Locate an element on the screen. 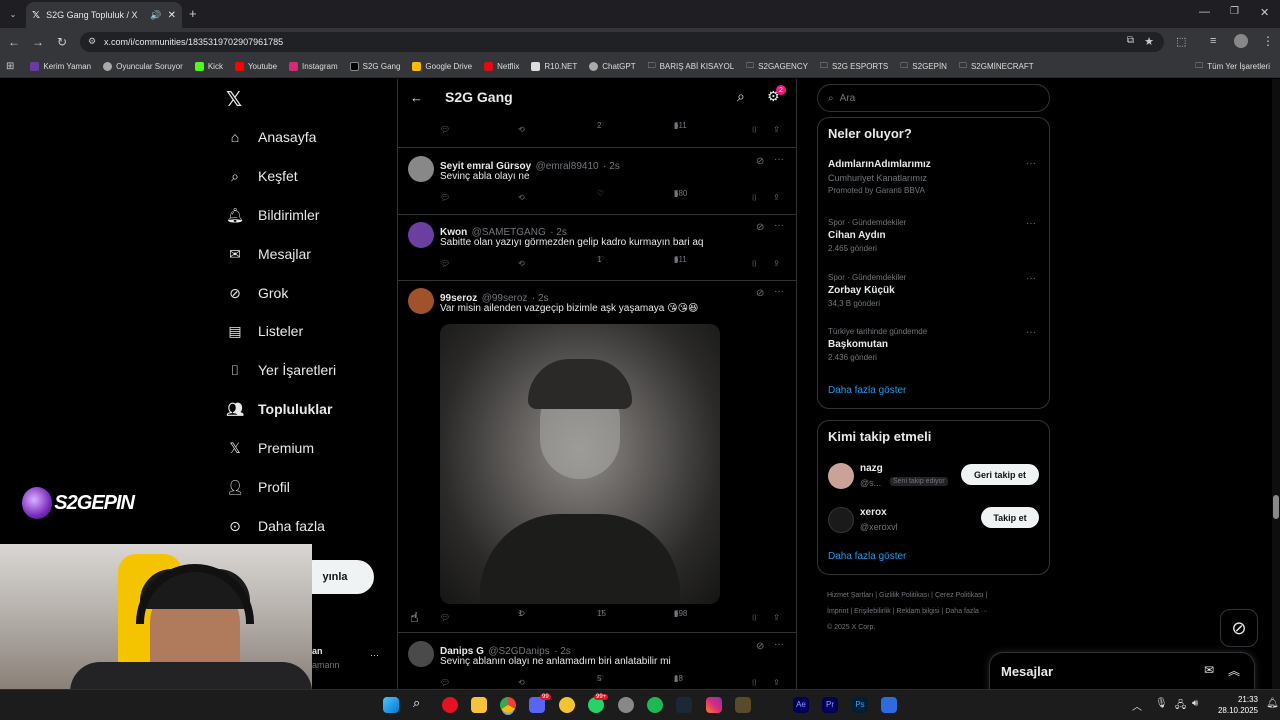 The width and height of the screenshot is (1280, 720). notification-icon: 🔔︎ is located at coordinates (1272, 703).